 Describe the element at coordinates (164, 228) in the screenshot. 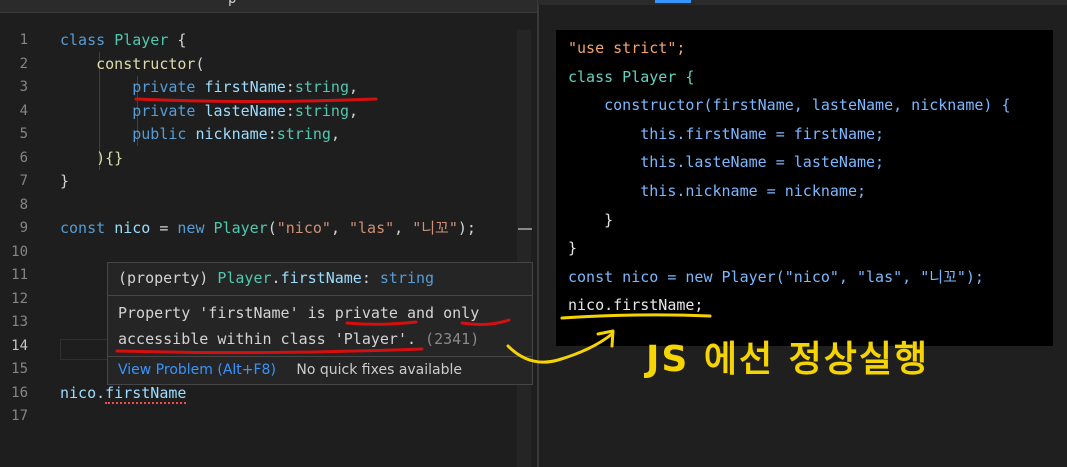

I see `operator: =` at that location.